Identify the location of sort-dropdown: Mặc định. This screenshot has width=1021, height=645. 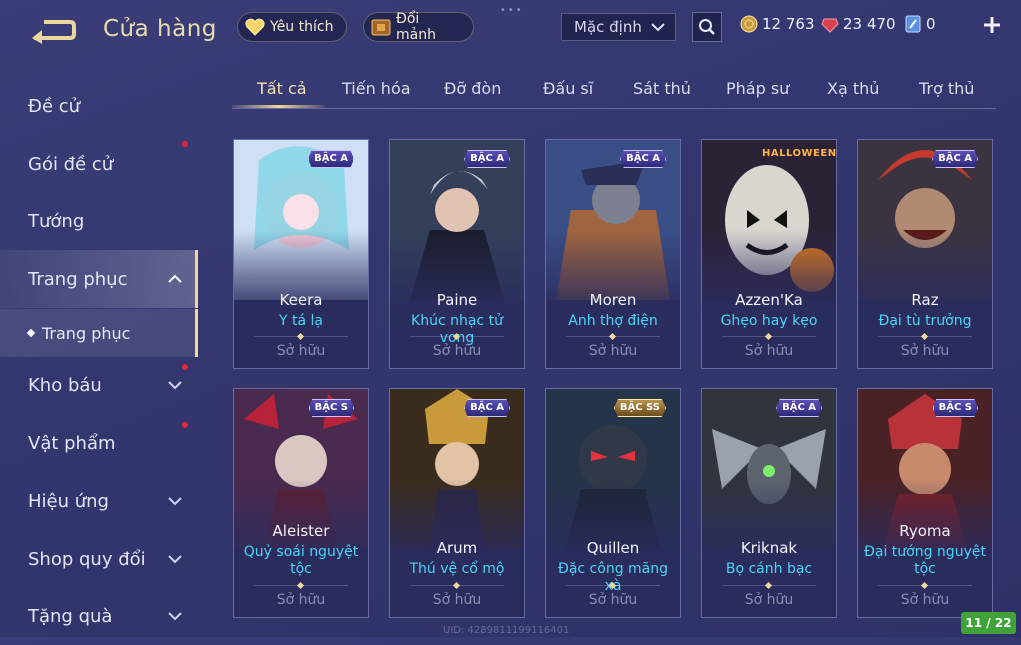
(618, 27).